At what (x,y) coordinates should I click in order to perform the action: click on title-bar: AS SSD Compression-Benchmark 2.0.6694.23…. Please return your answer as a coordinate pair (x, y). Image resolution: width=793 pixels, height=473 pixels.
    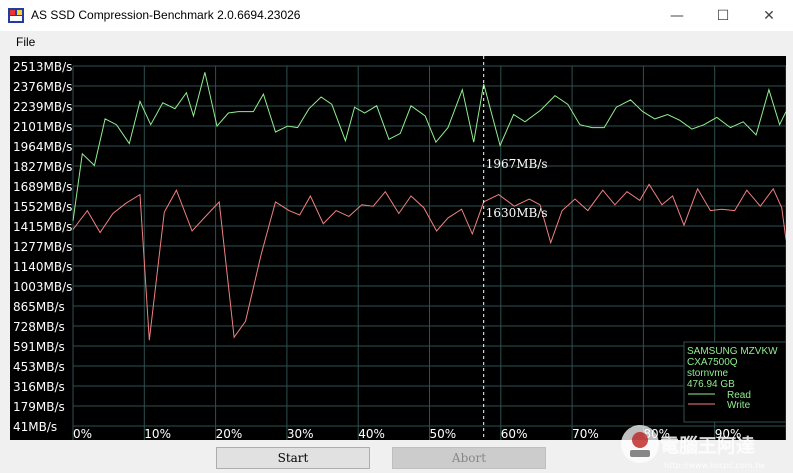
    Looking at the image, I should click on (396, 15).